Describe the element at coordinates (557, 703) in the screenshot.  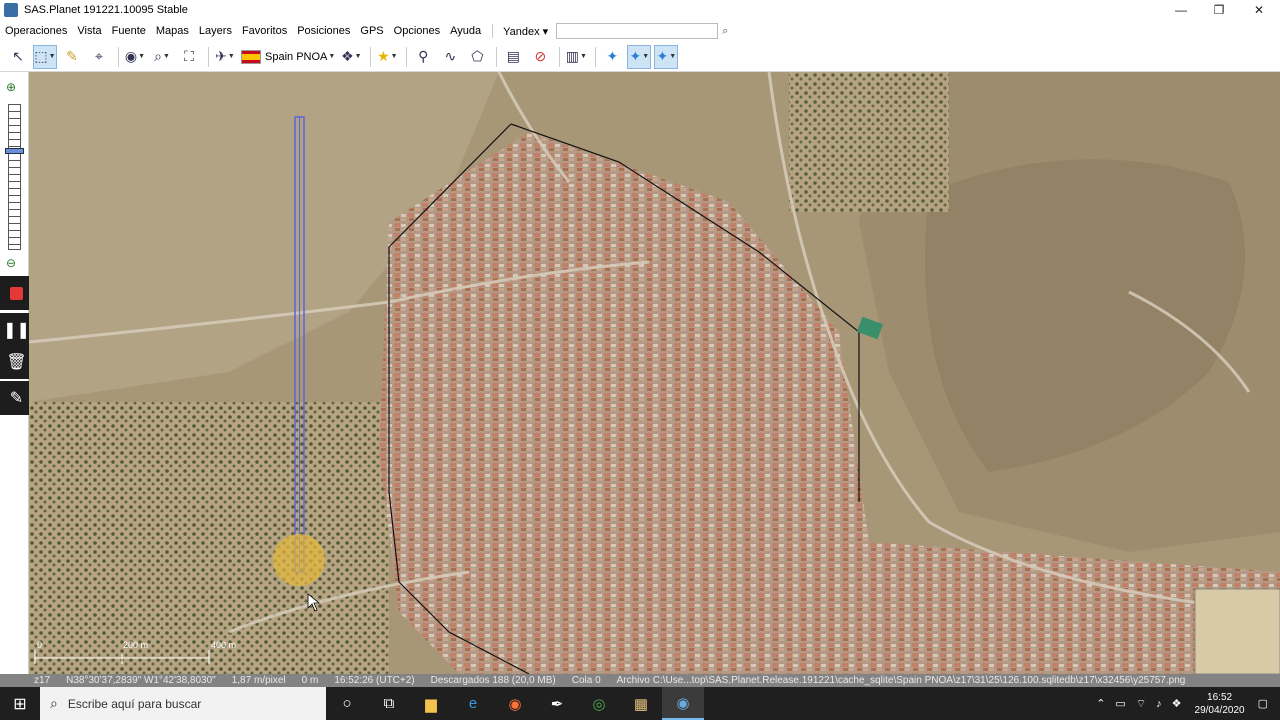
I see `inkscape-button: ✒` at that location.